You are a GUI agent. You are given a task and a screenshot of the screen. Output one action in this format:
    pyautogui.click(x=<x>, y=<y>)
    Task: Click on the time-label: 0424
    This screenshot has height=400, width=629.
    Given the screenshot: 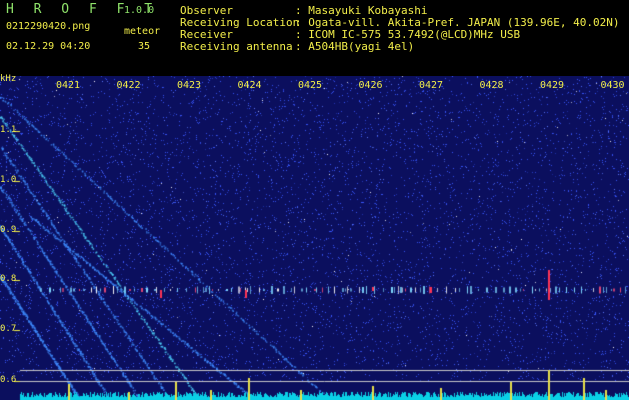 What is the action you would take?
    pyautogui.click(x=249, y=85)
    